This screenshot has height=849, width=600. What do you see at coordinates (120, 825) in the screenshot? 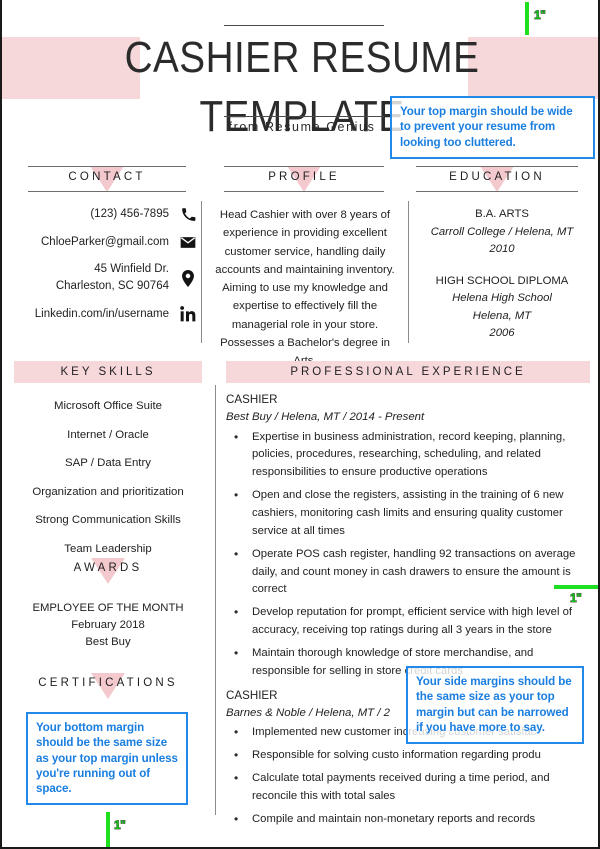
I see `margin-marker-label-bottom: 1"` at bounding box center [120, 825].